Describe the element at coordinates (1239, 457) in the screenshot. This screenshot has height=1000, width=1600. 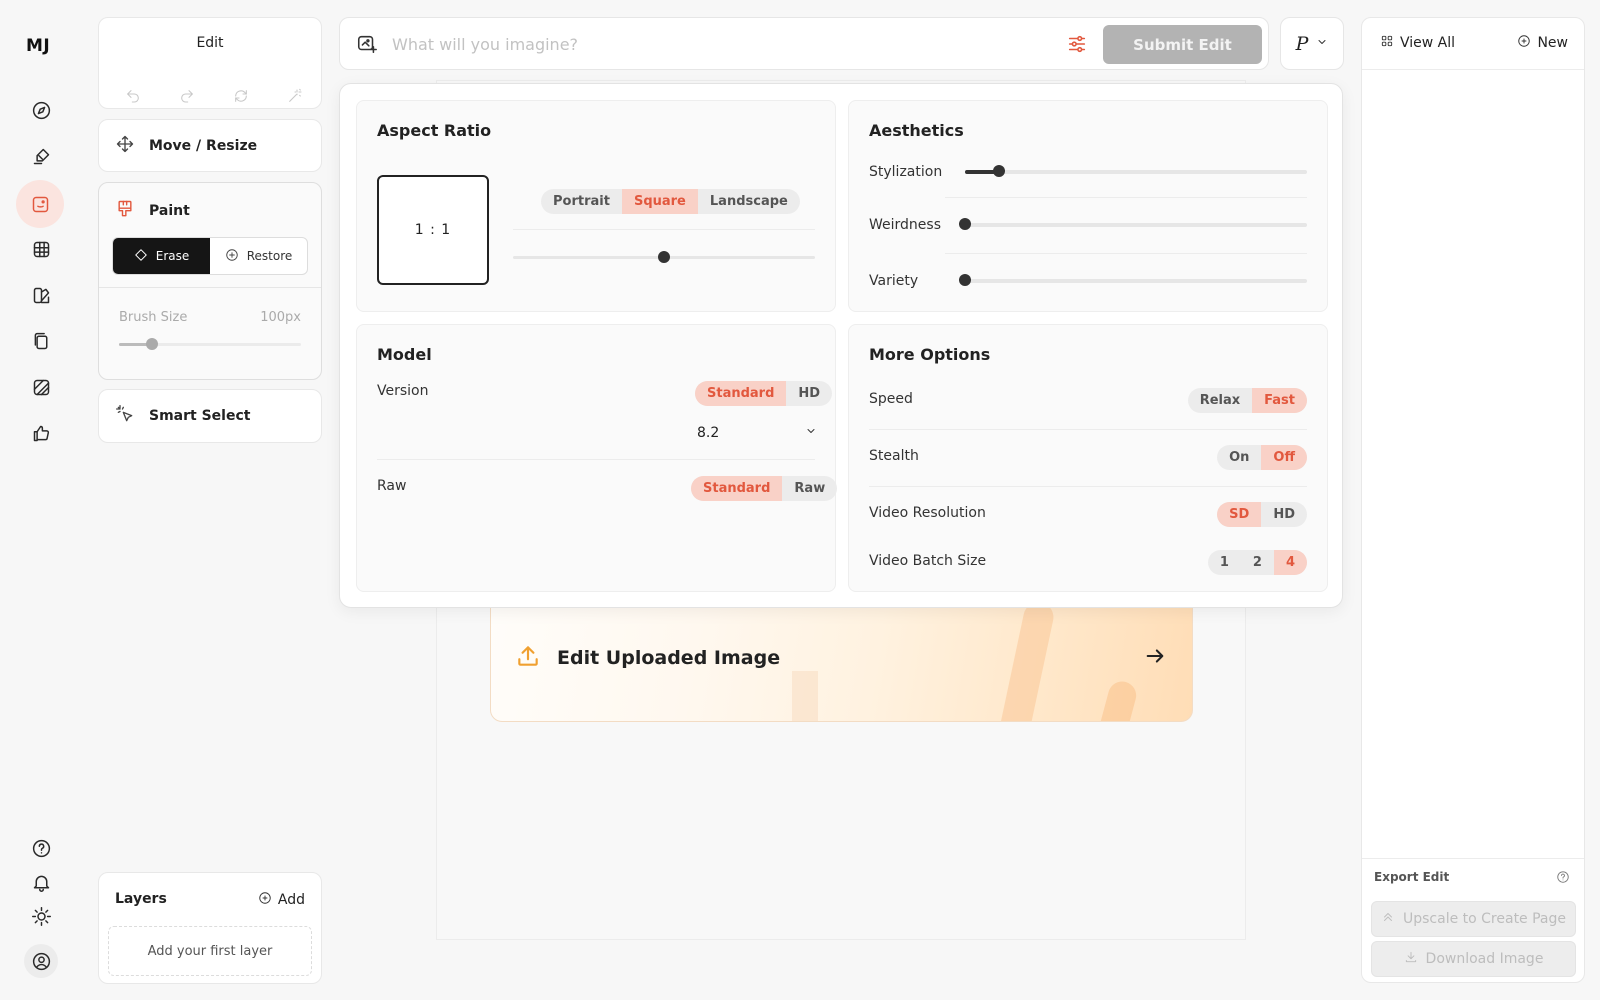
I see `stealth-option-on: On` at that location.